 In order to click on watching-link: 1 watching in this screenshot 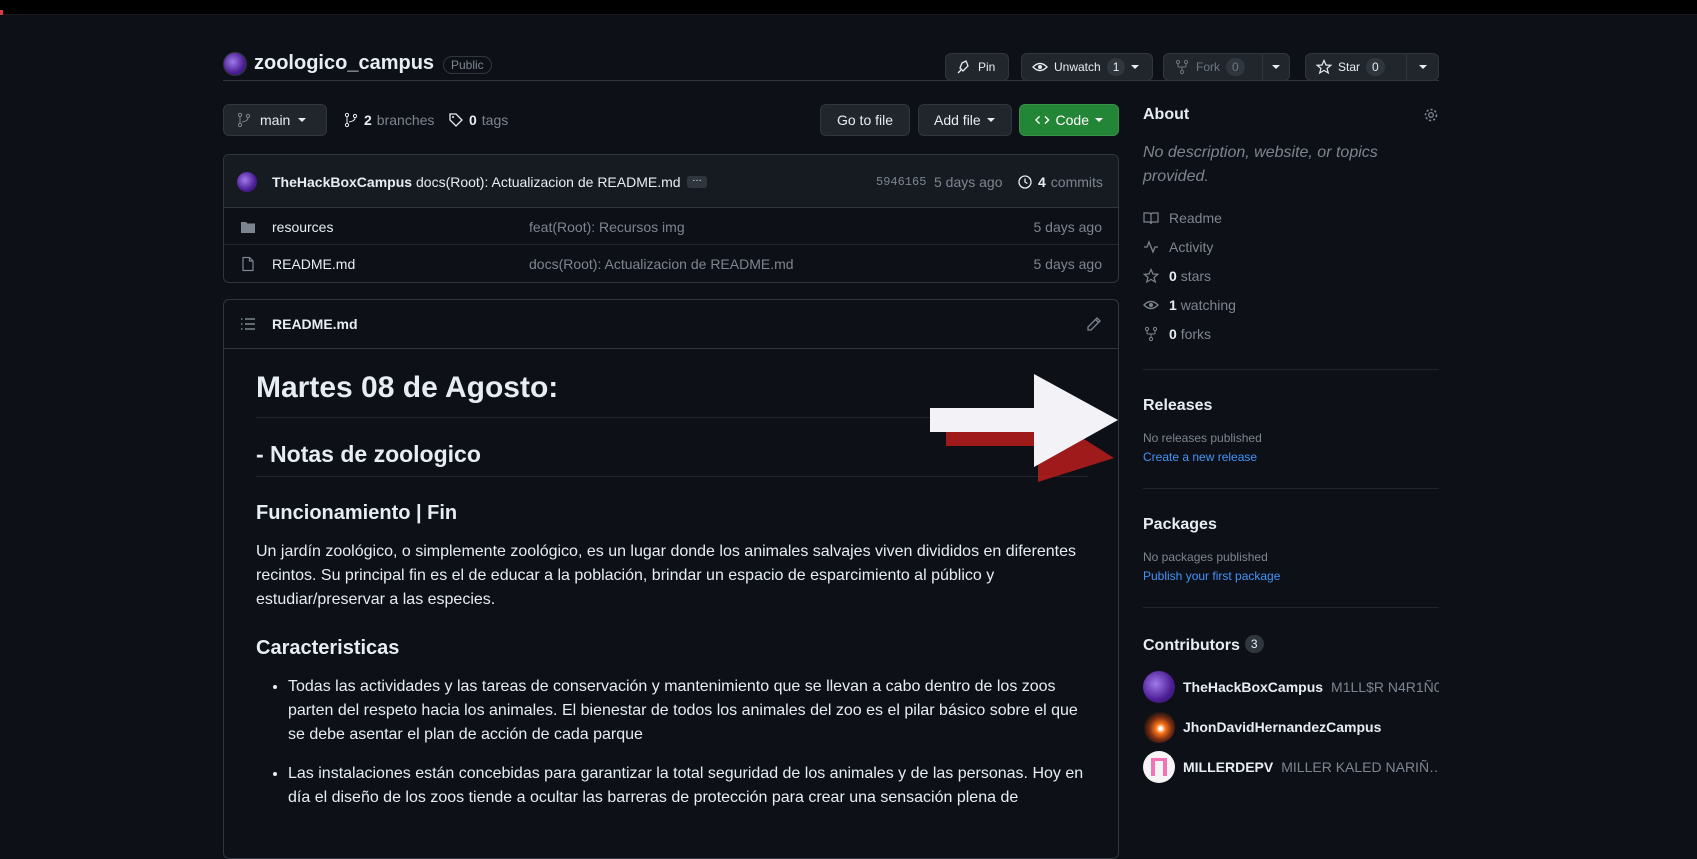, I will do `click(1291, 304)`.